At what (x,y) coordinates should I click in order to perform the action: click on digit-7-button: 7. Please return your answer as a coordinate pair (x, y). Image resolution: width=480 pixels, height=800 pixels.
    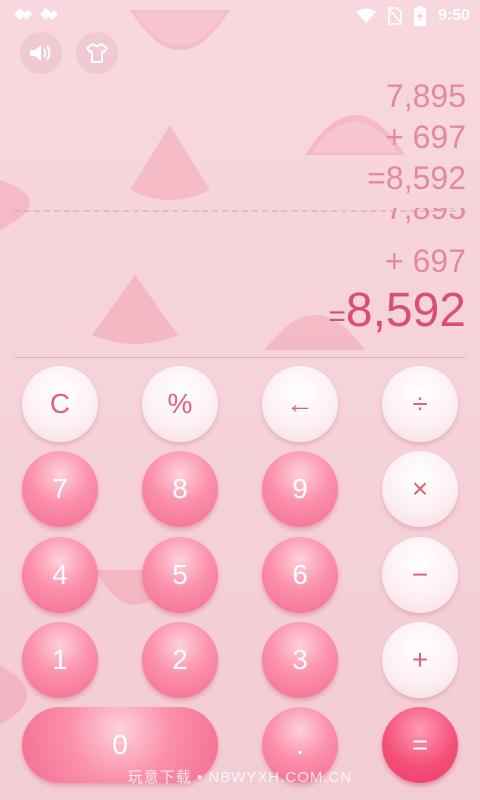
    Looking at the image, I should click on (60, 489).